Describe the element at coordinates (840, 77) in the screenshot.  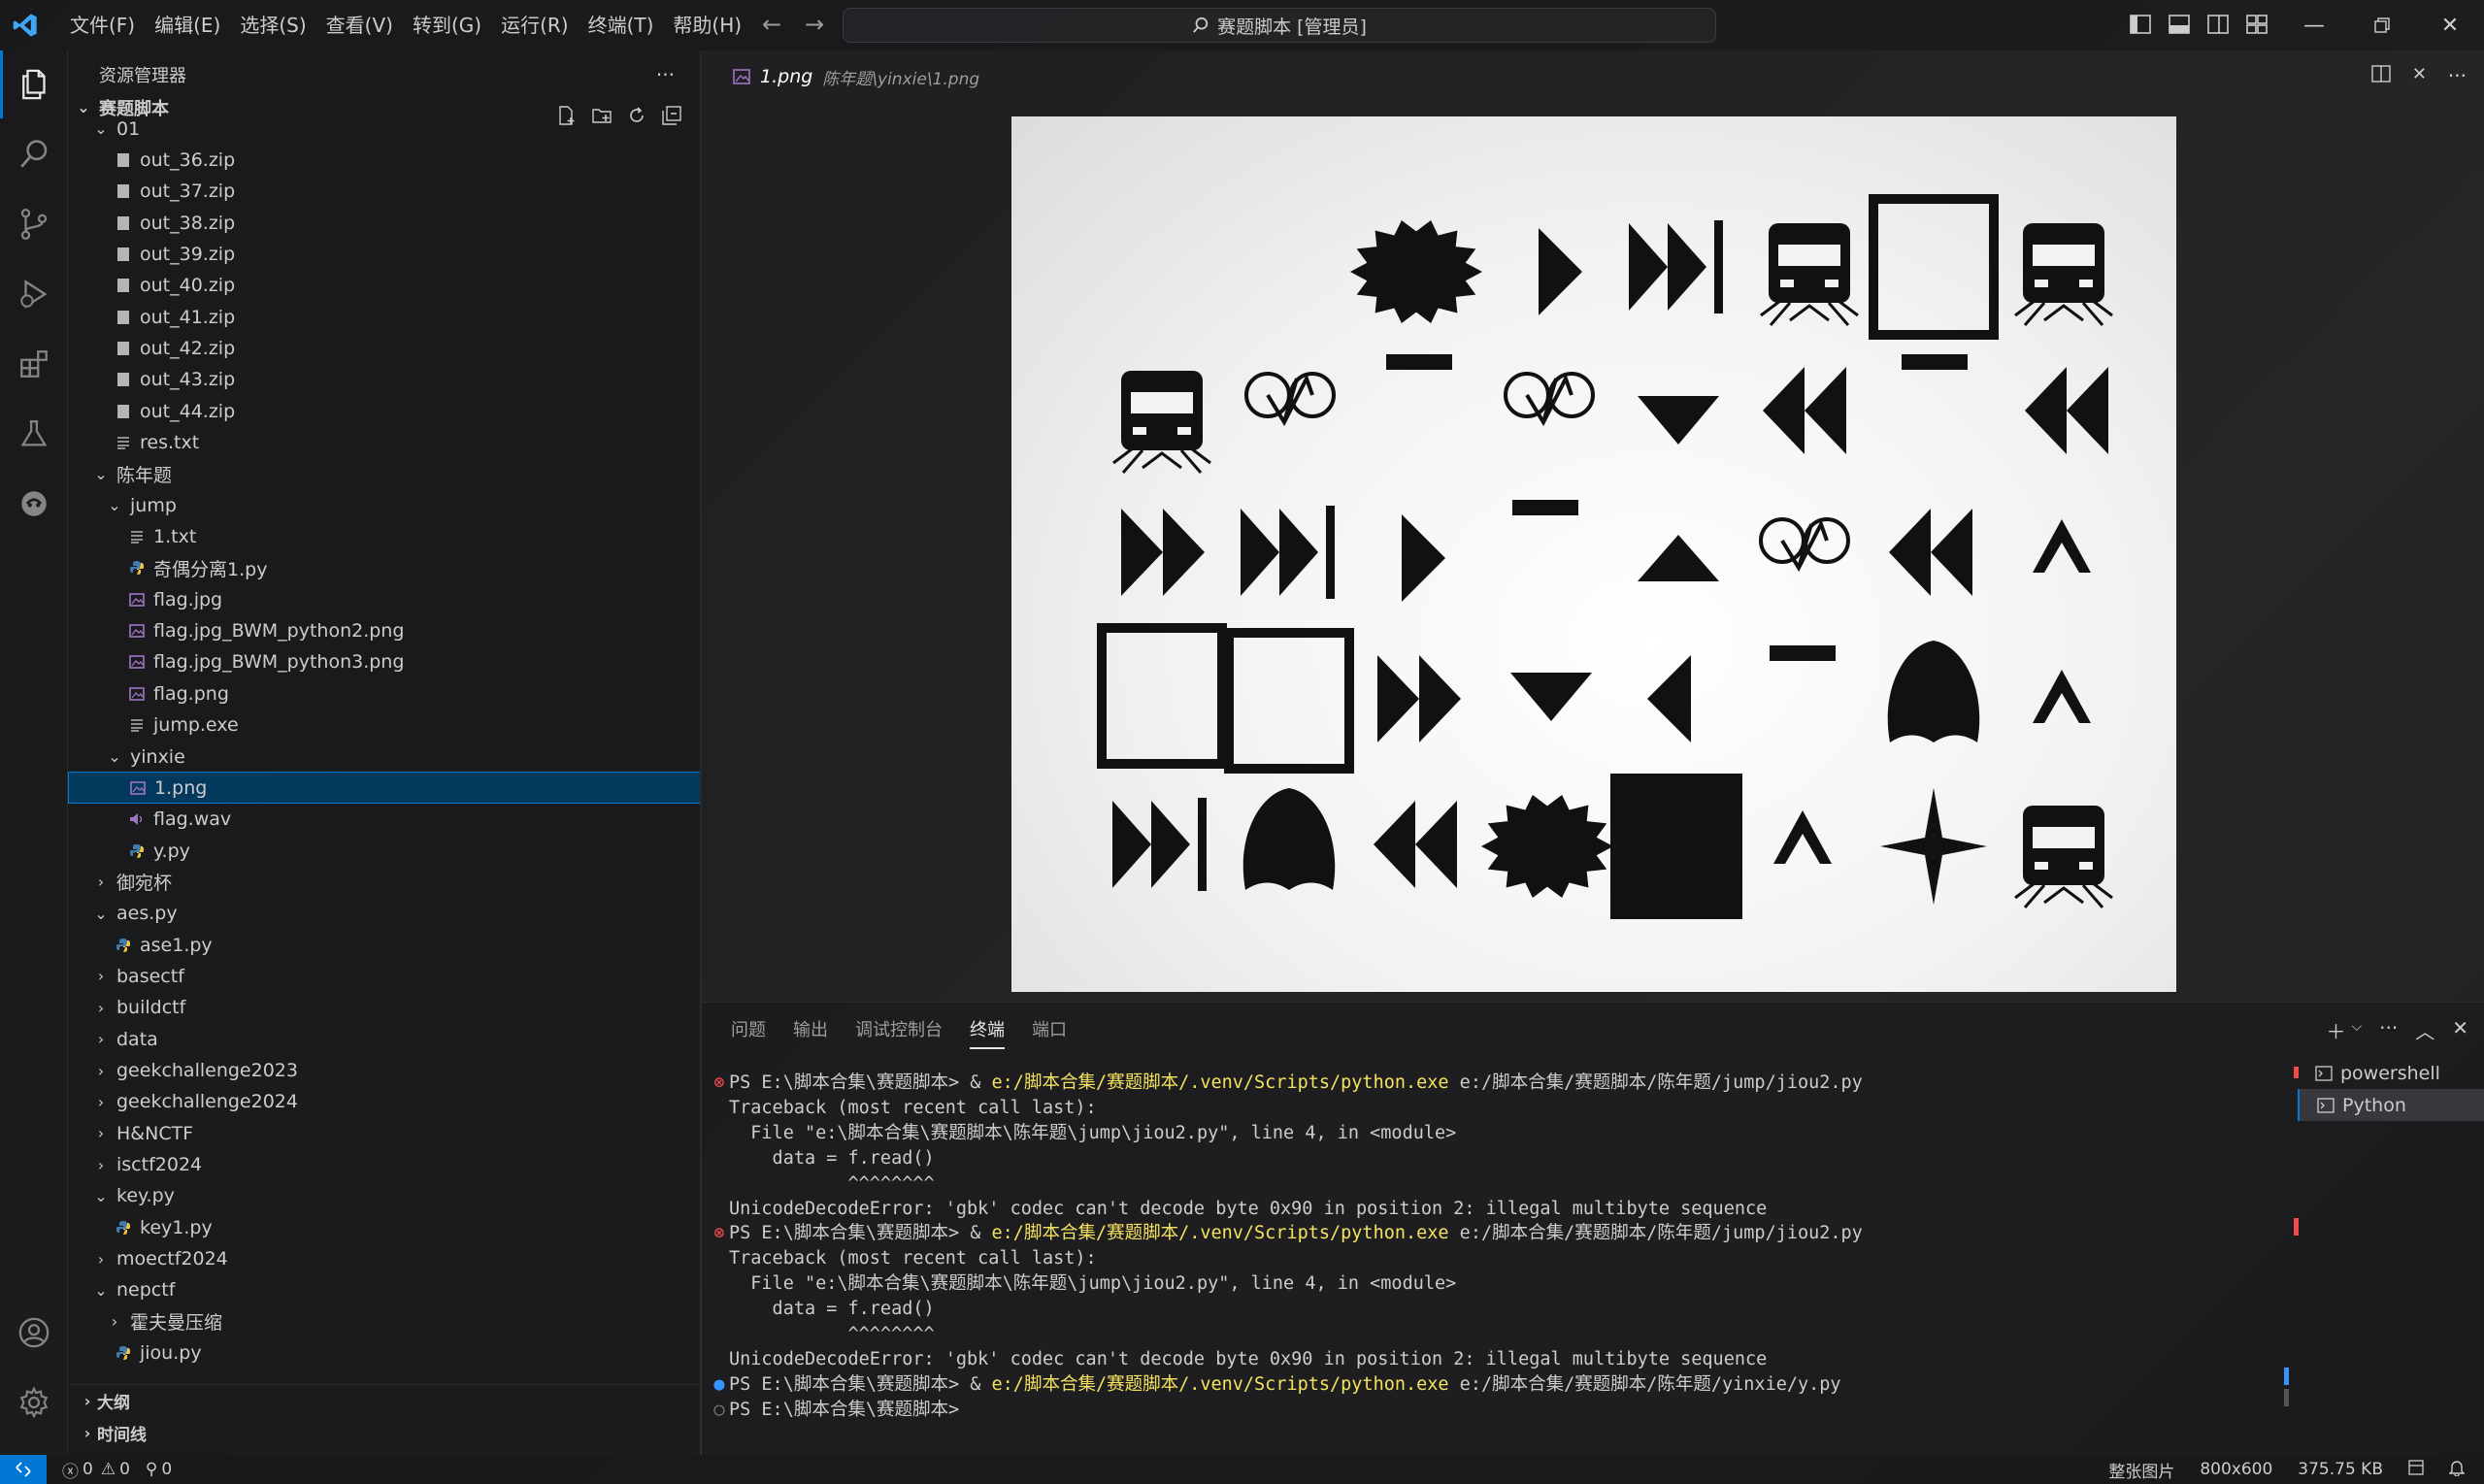
I see `editor-tab-1png: 1.png 陈年题\yinxie\1.png` at that location.